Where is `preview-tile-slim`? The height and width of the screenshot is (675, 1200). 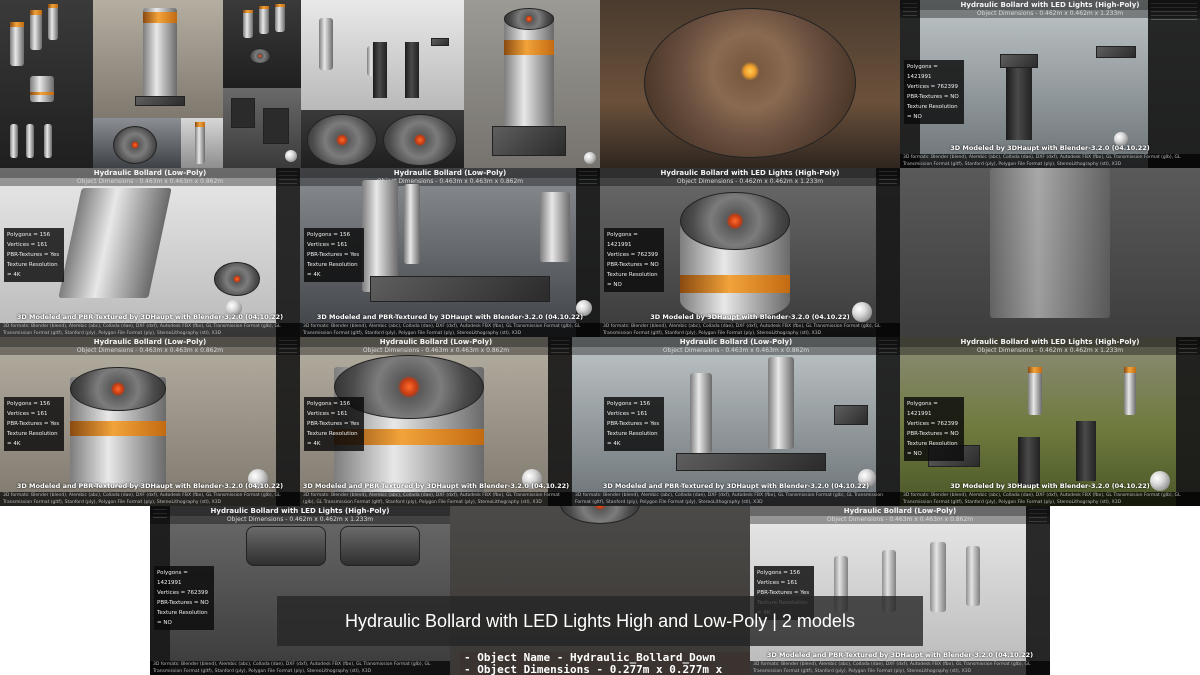 preview-tile-slim is located at coordinates (202, 143).